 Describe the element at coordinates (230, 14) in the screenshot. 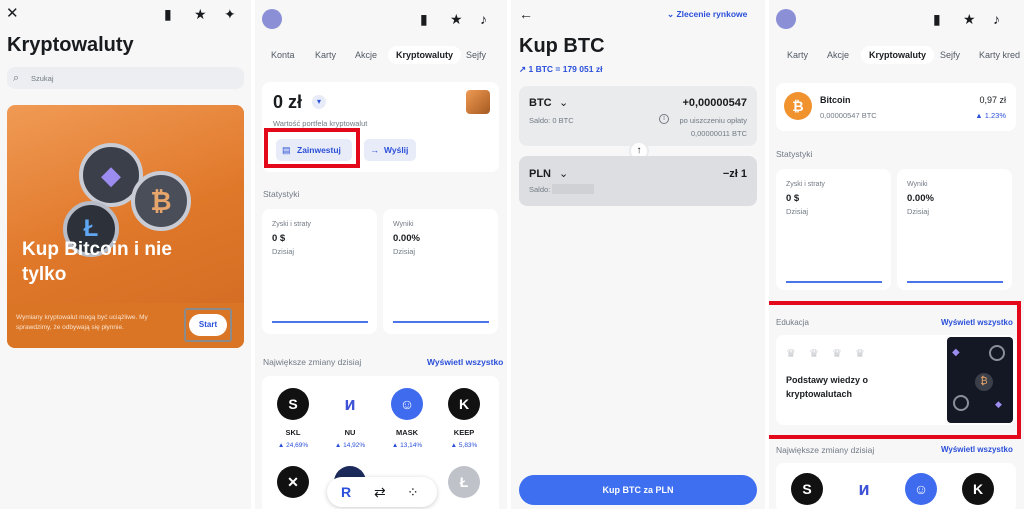

I see `pin-icon: ✦` at that location.